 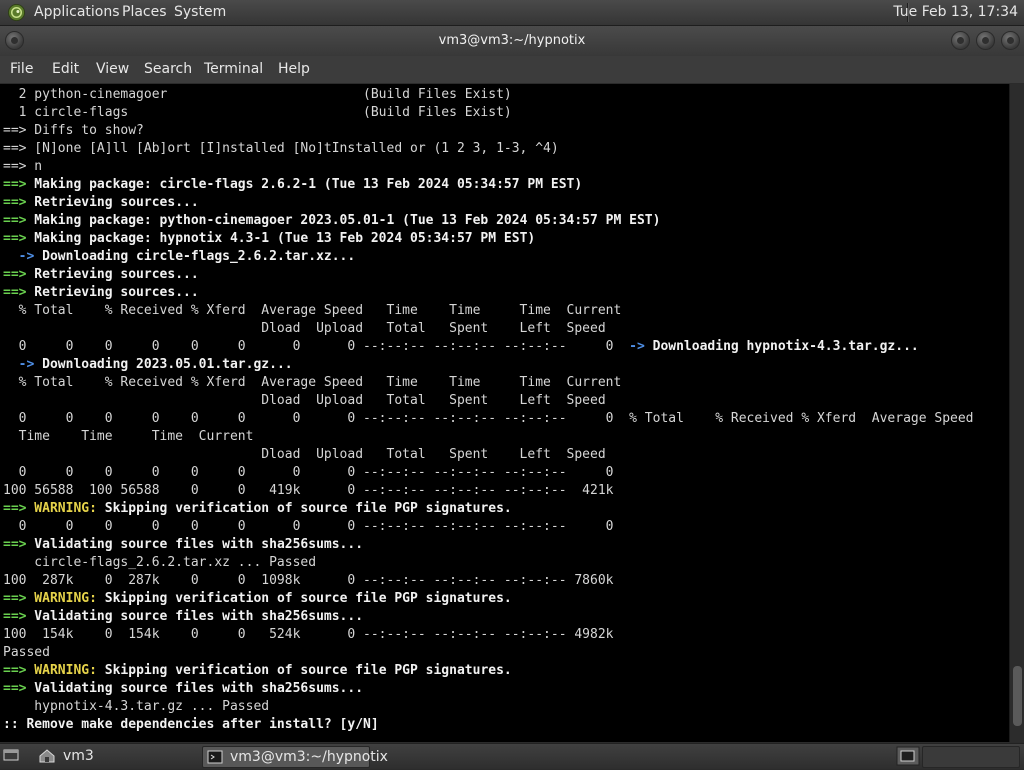 I want to click on window-title: vm3@vm3:~/hypnotix, so click(x=512, y=40).